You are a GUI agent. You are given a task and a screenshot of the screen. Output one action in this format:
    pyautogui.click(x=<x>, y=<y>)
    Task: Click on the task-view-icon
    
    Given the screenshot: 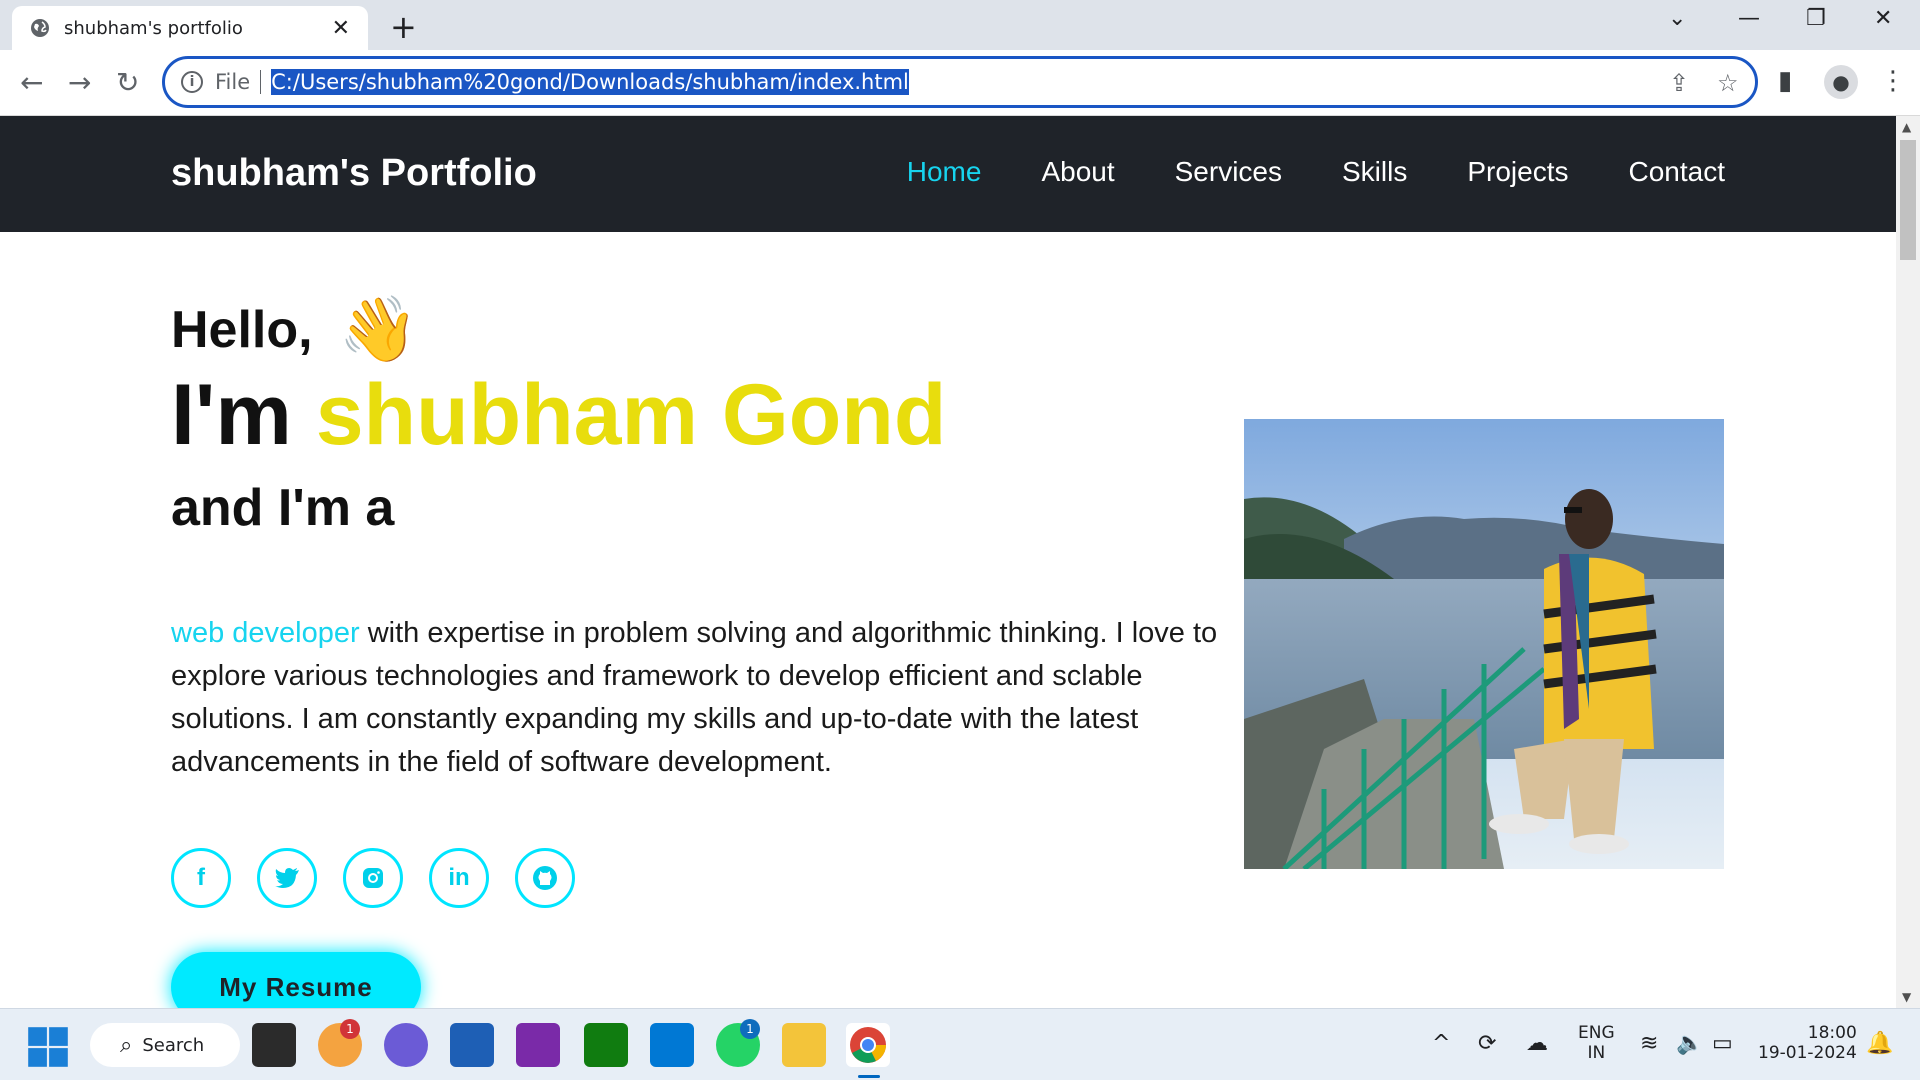 What is the action you would take?
    pyautogui.click(x=274, y=1045)
    